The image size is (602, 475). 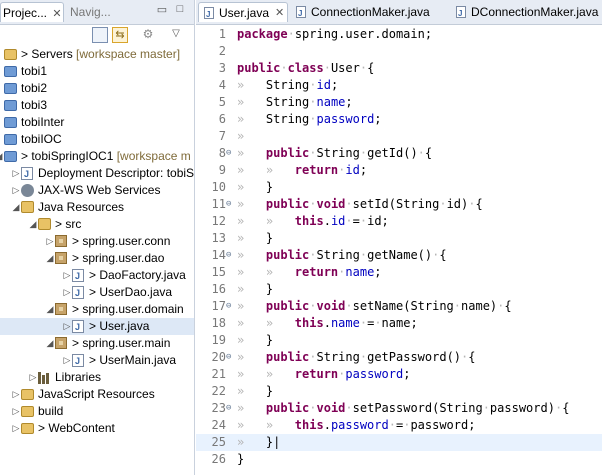 I want to click on tab-user-java-label: User.java, so click(x=244, y=13).